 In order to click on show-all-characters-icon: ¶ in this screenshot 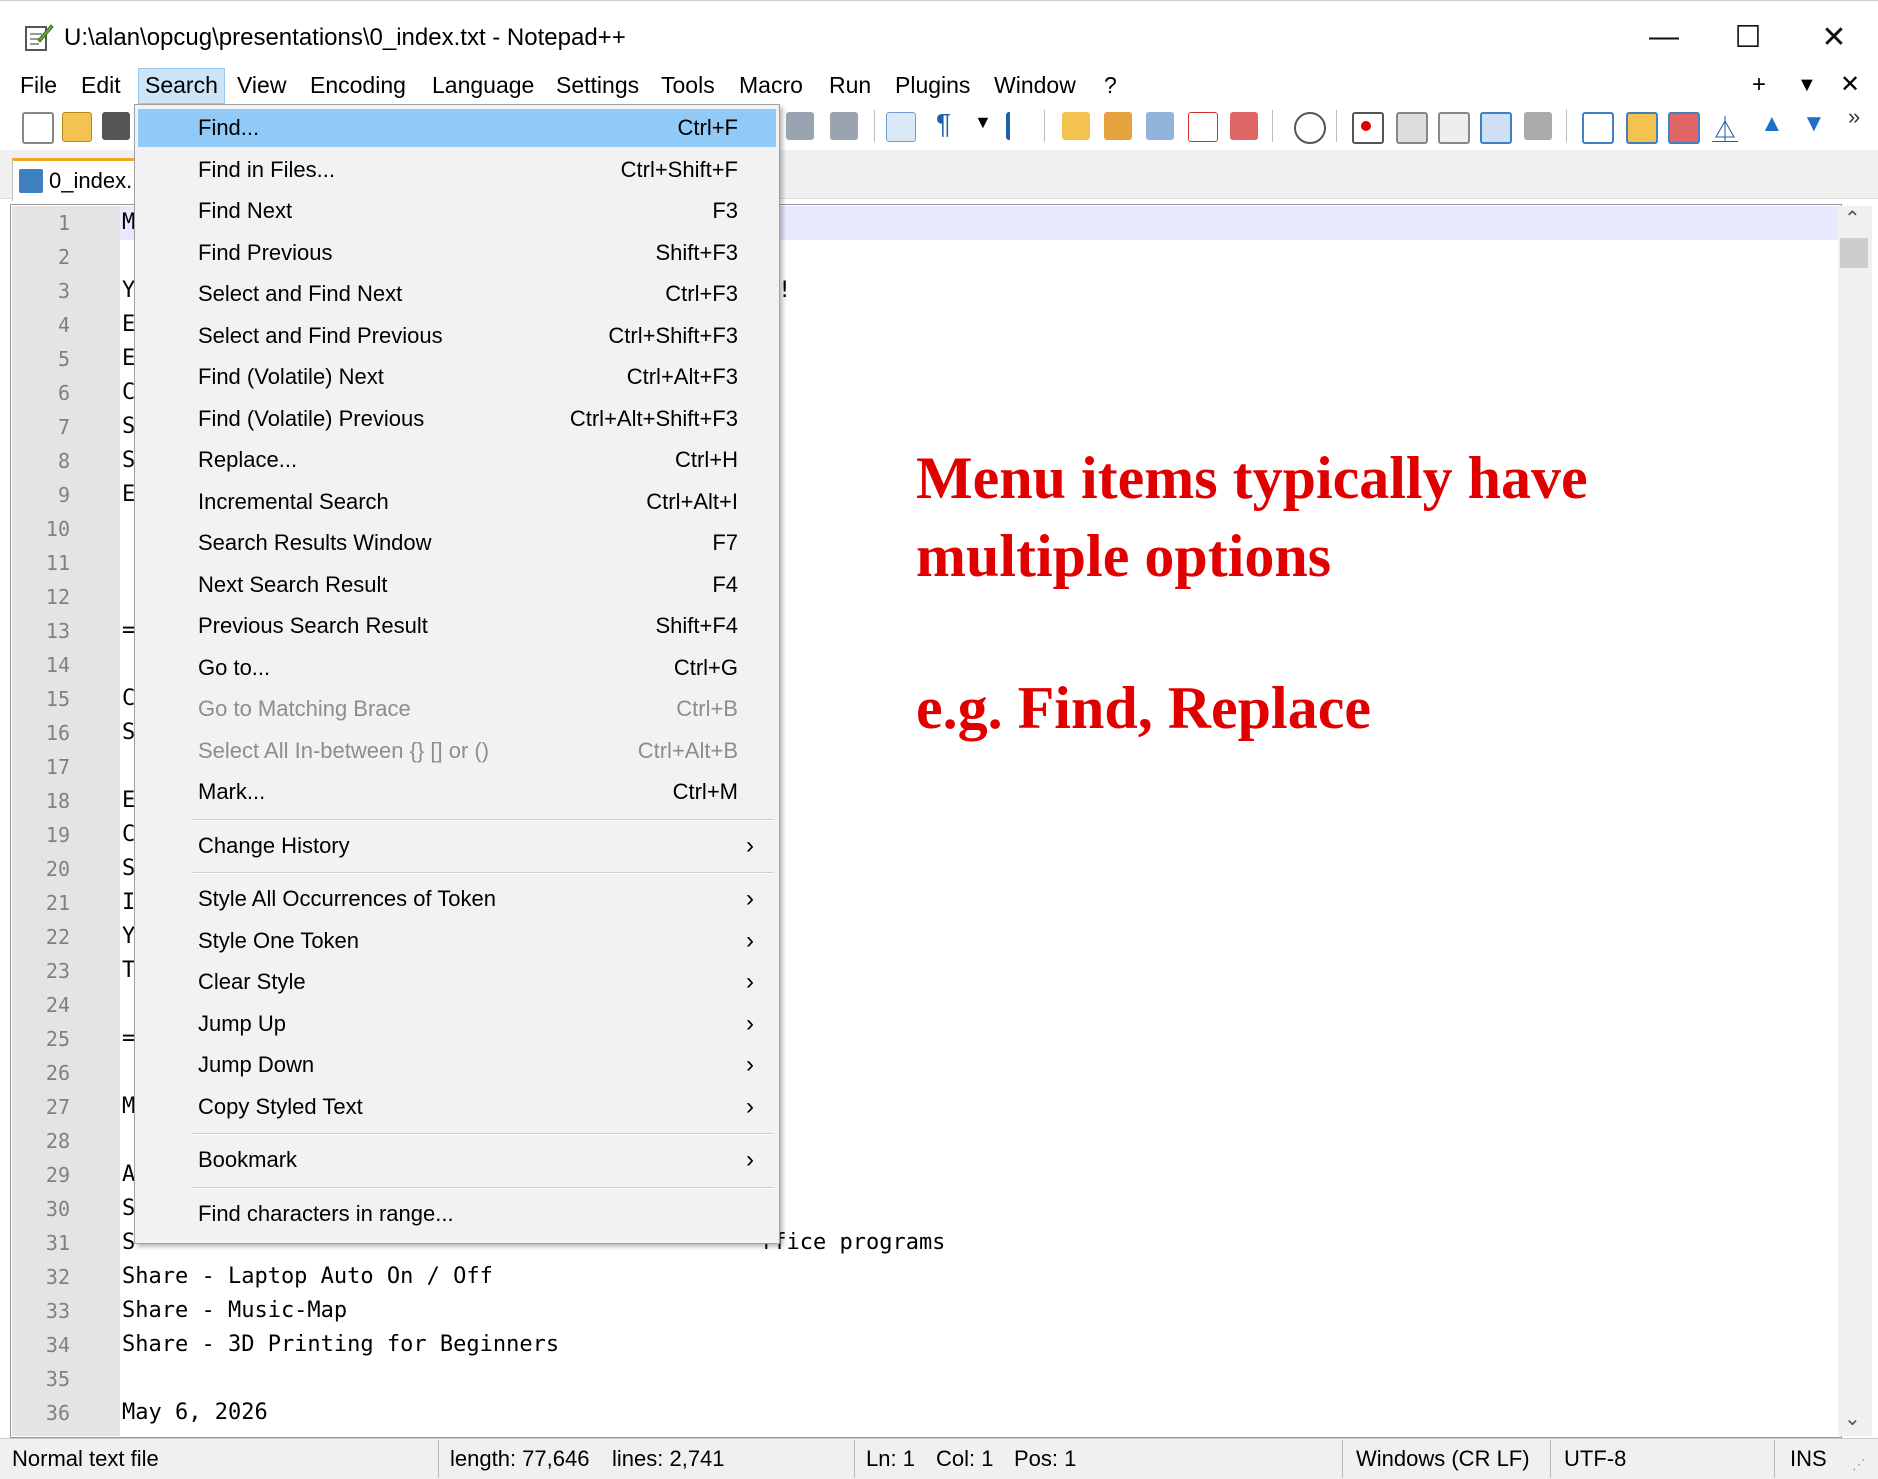, I will do `click(943, 124)`.